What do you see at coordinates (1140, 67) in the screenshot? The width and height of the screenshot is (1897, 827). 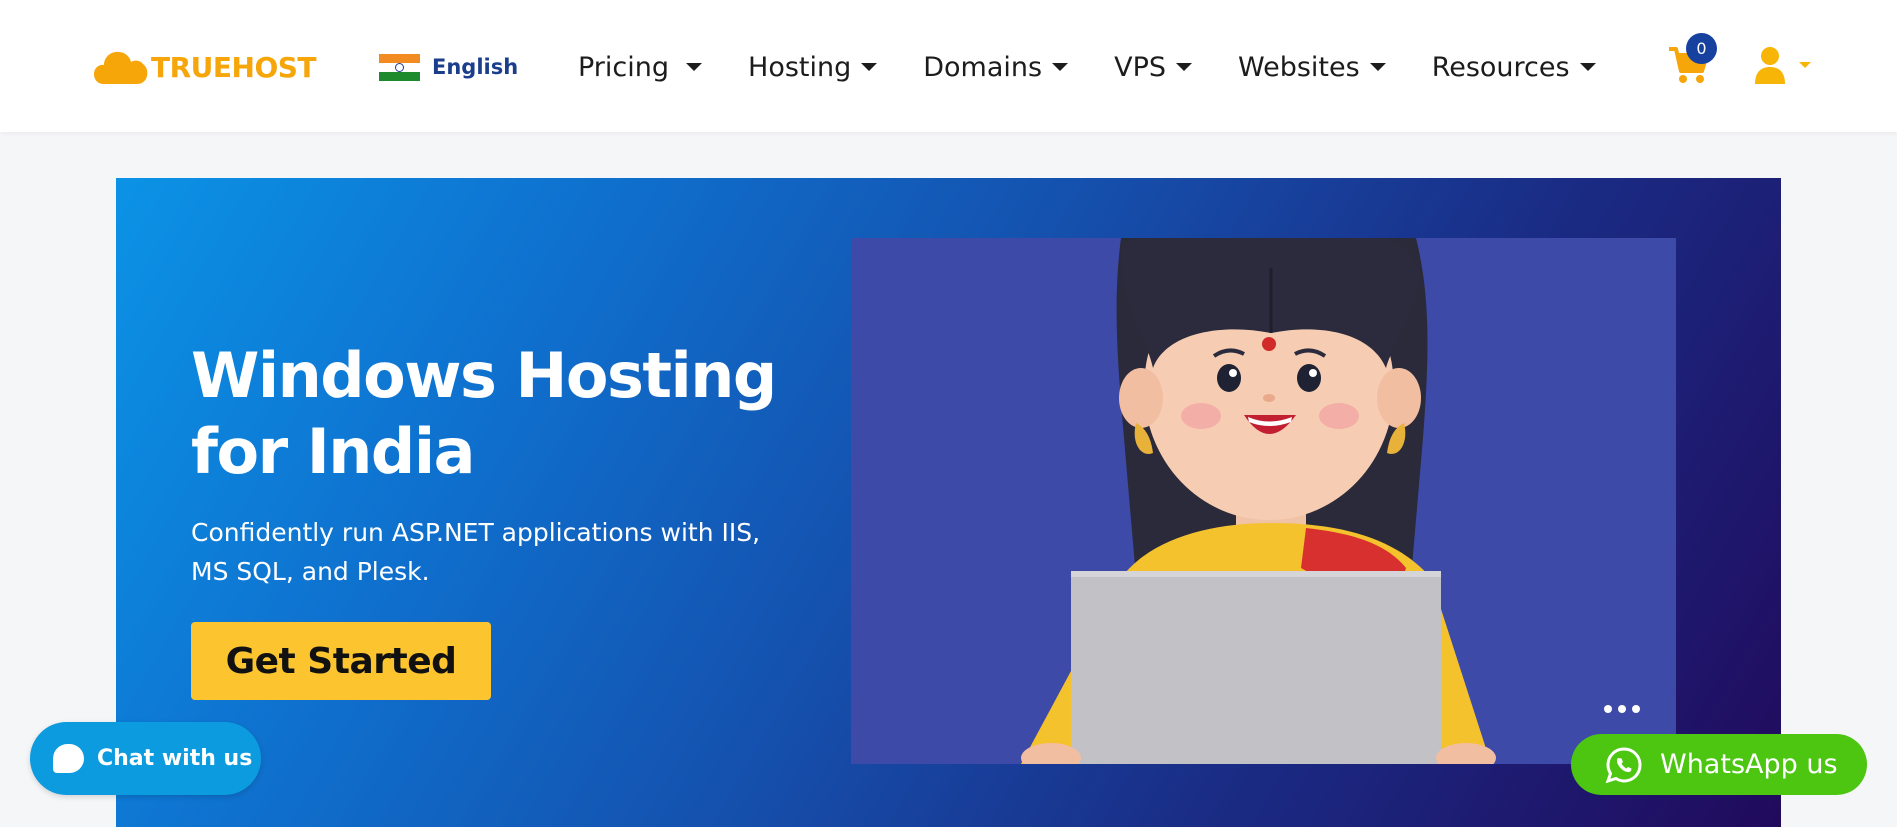 I see `nav-vps-label: VPS` at bounding box center [1140, 67].